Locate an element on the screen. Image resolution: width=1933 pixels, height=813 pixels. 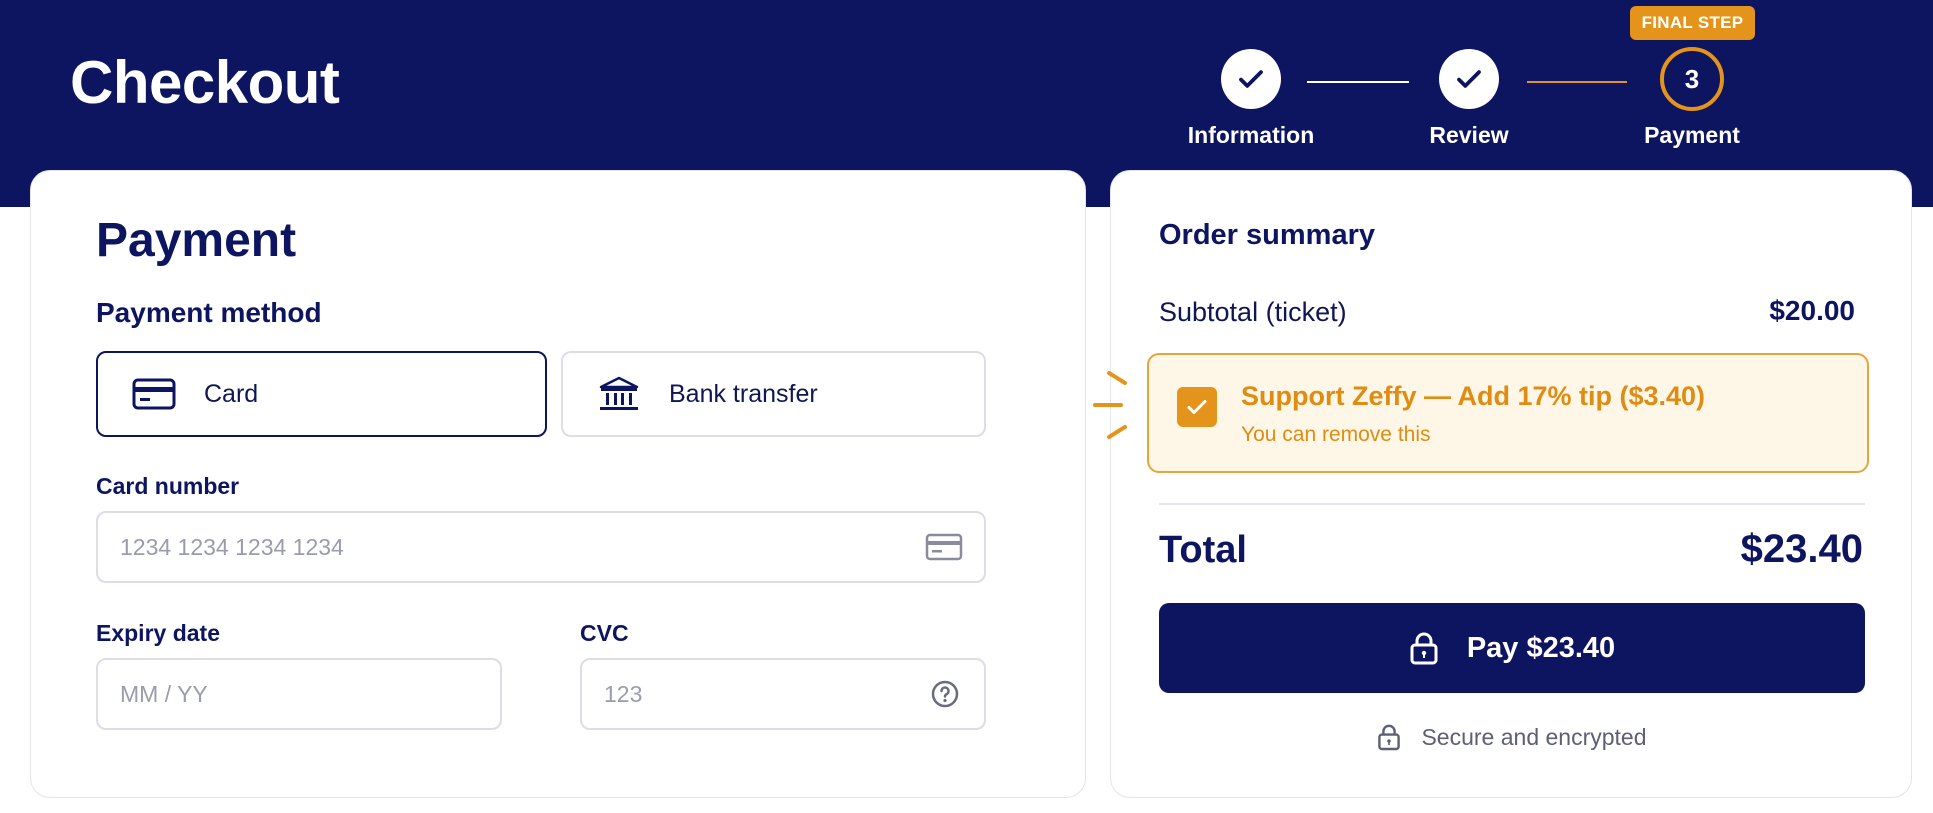
tip-subtitle: You can remove this is located at coordinates (1336, 434).